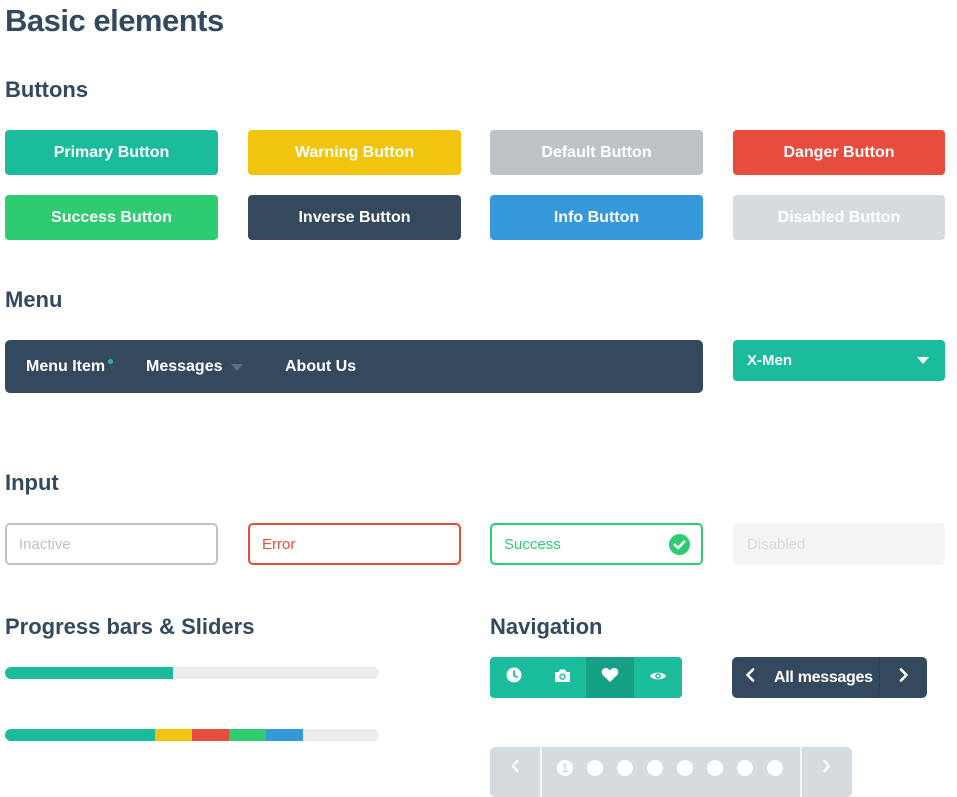 The image size is (957, 797). I want to click on notification-dot-icon, so click(110, 361).